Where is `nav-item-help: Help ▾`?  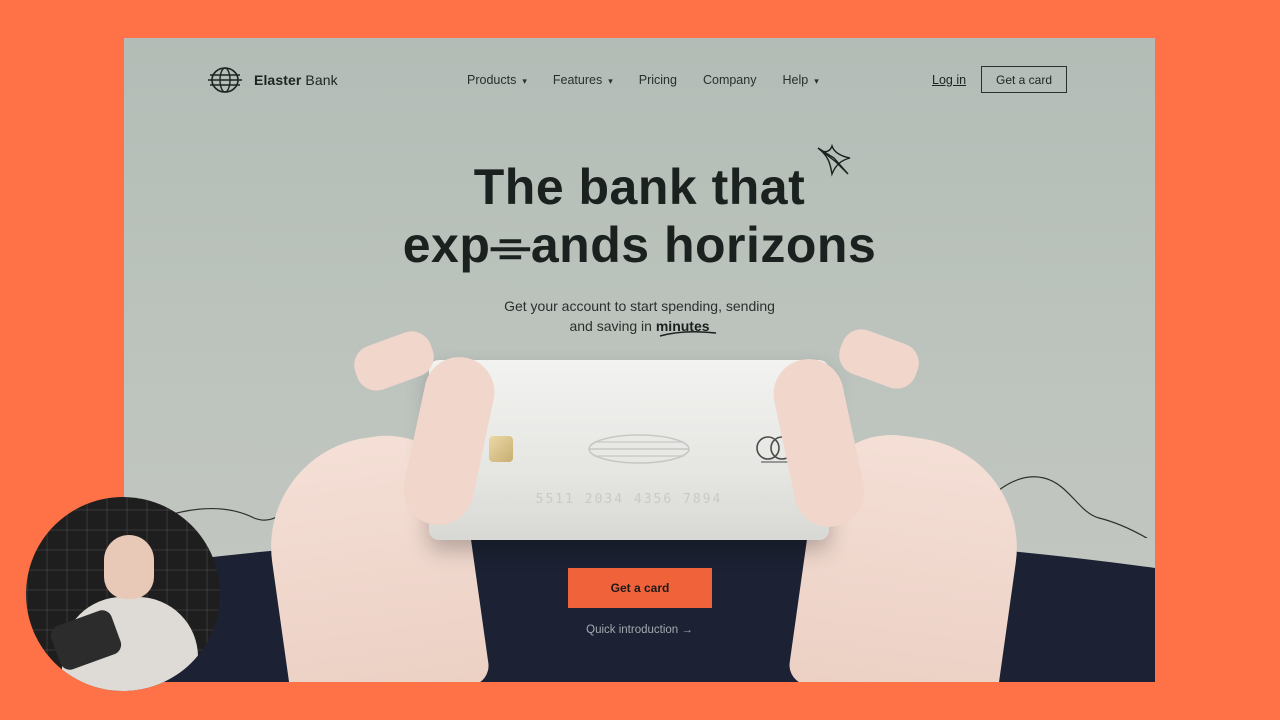 nav-item-help: Help ▾ is located at coordinates (800, 80).